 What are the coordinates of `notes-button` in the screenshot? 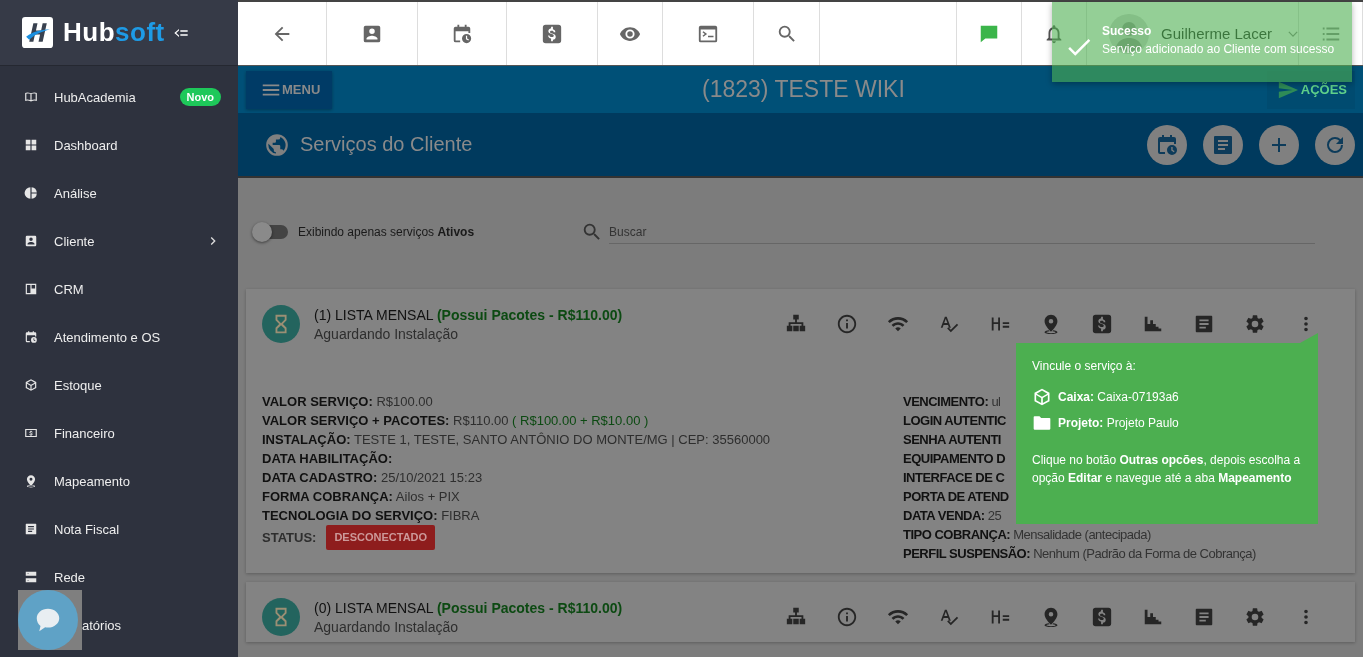 It's located at (1223, 144).